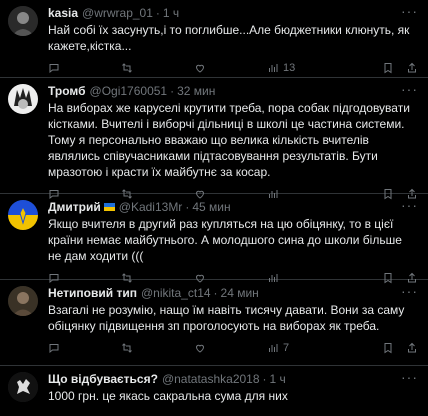 This screenshot has height=416, width=428. I want to click on timestamp: 45 мин, so click(211, 207).